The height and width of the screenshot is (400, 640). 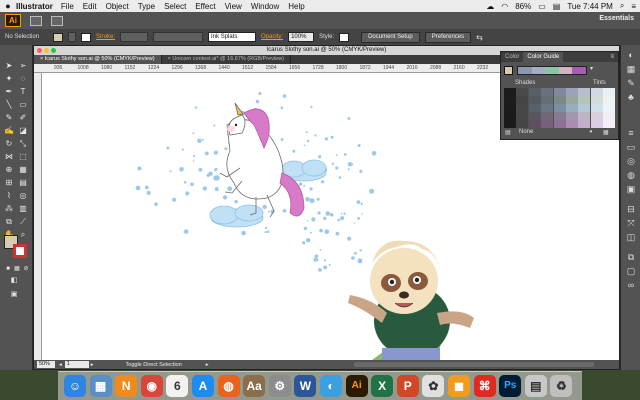 What do you see at coordinates (557, 6) in the screenshot?
I see `flag-icon: ▤` at bounding box center [557, 6].